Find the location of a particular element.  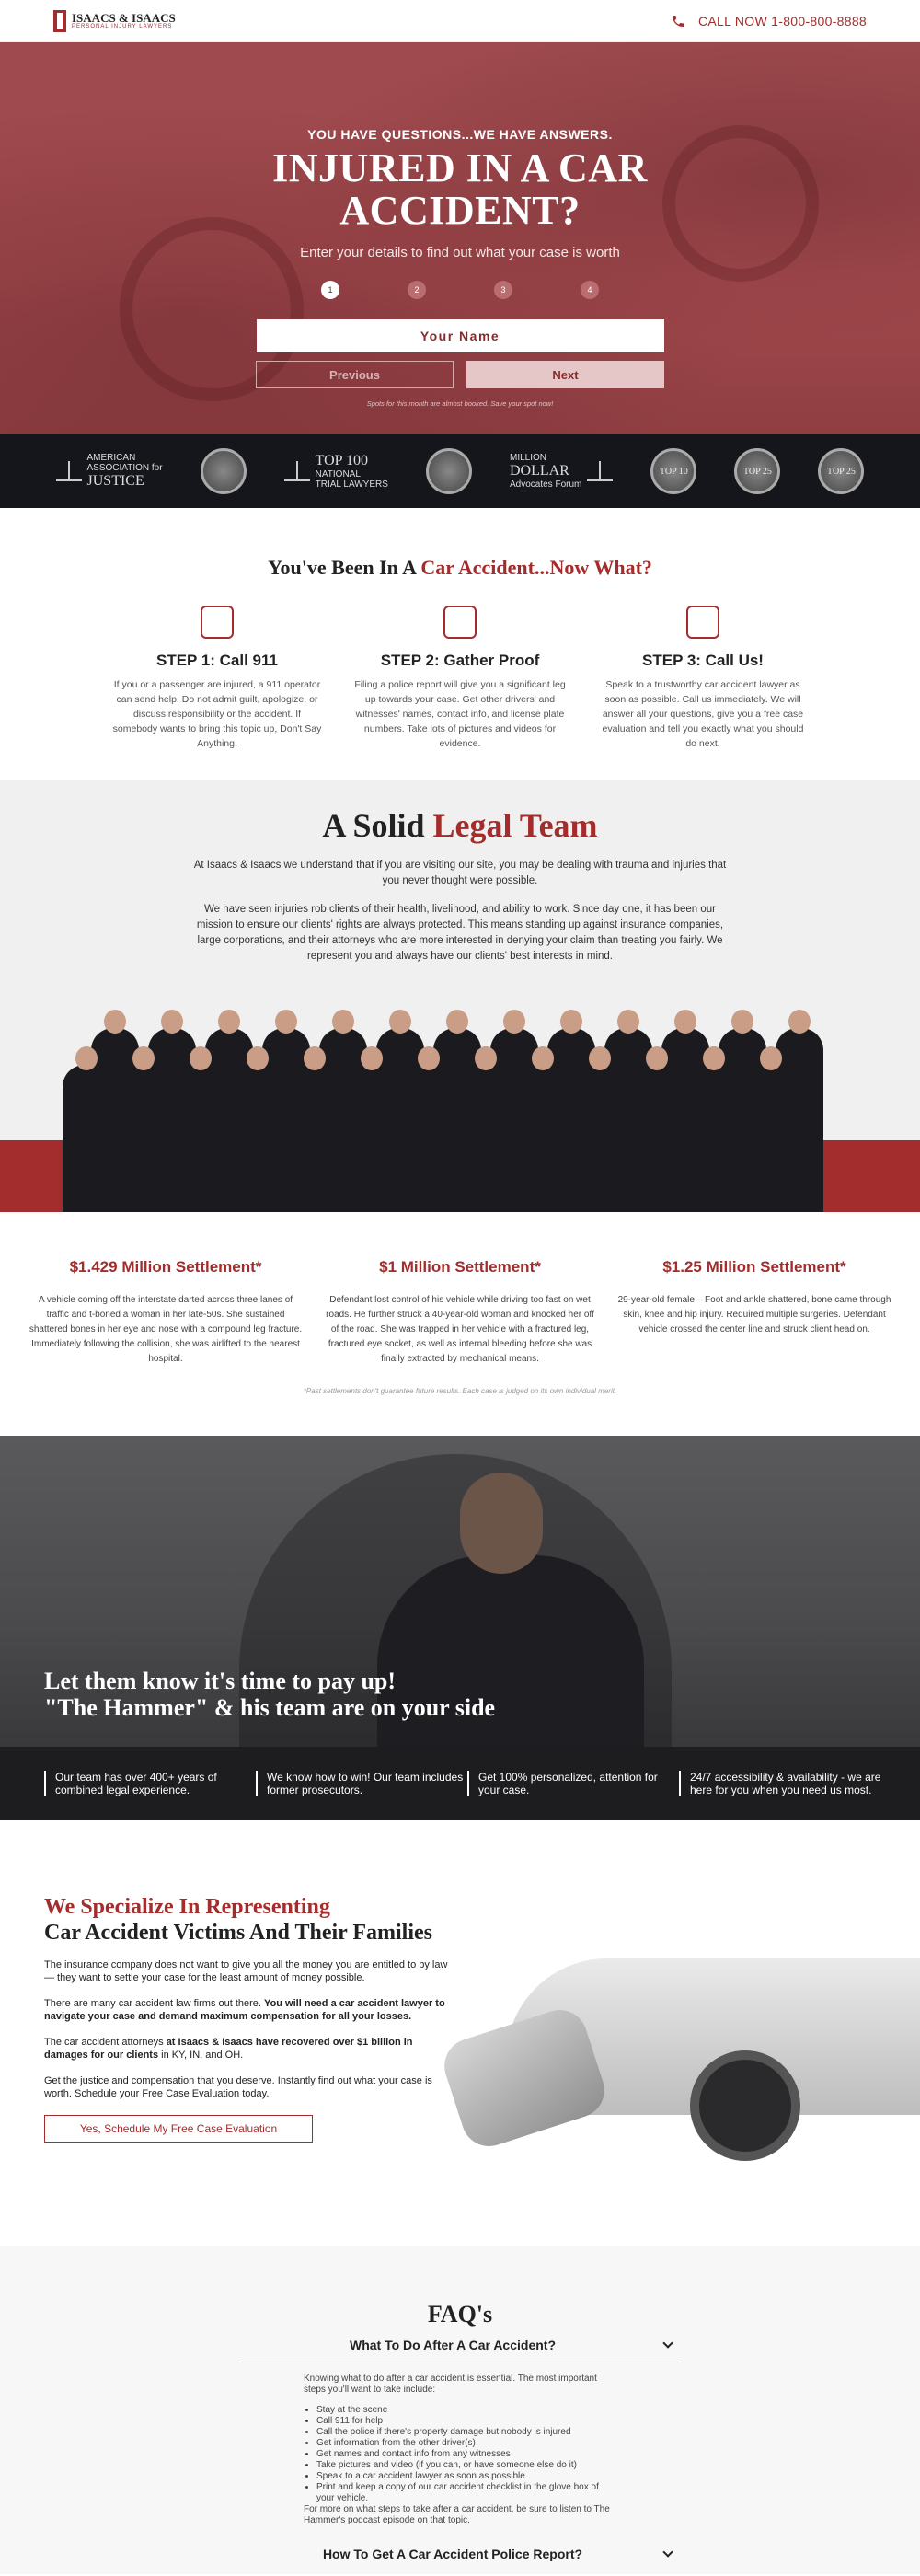

call-now-label: CALL NOW 1-800-800-8888 is located at coordinates (782, 21).